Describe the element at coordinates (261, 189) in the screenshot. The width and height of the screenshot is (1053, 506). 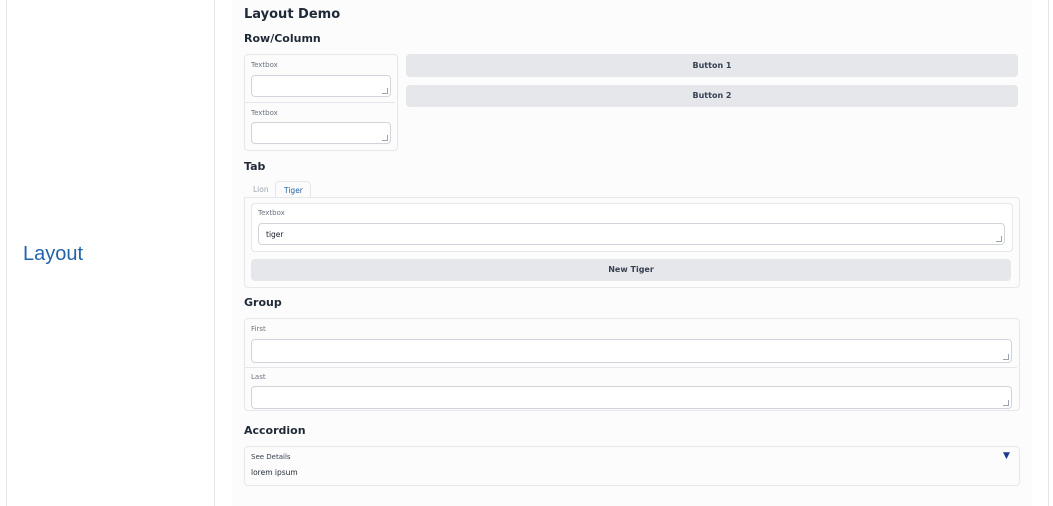
I see `tab-lion: Lion` at that location.